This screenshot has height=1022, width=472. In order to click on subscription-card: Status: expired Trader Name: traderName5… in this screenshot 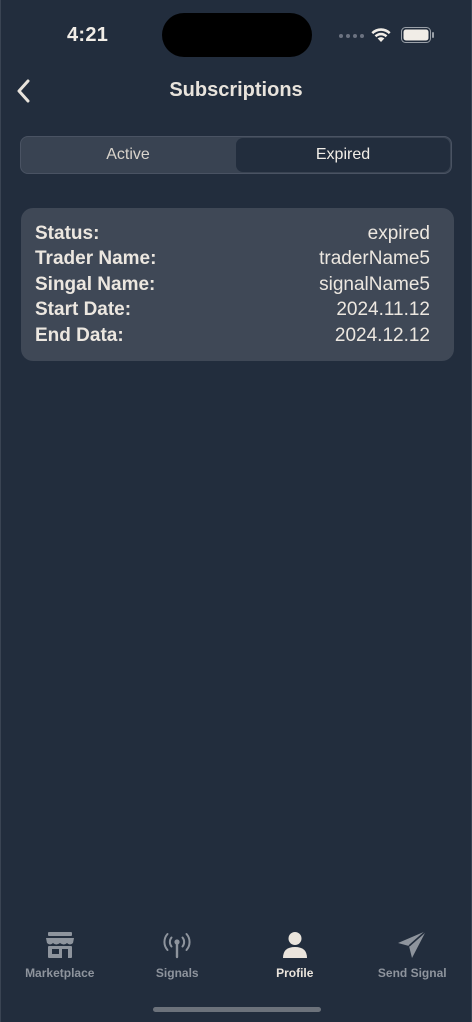, I will do `click(237, 284)`.